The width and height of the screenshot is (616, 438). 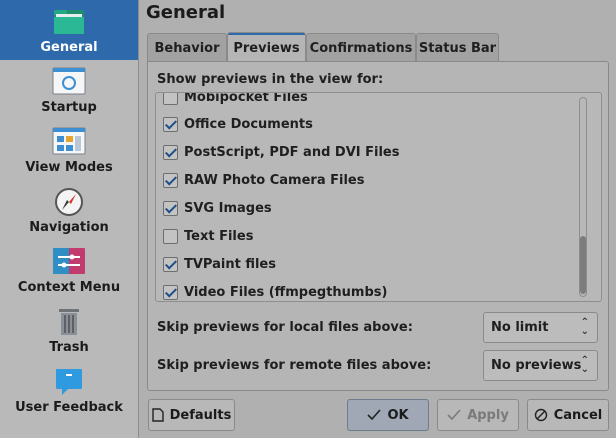 I want to click on tab-confirmations: Confirmations, so click(x=361, y=47).